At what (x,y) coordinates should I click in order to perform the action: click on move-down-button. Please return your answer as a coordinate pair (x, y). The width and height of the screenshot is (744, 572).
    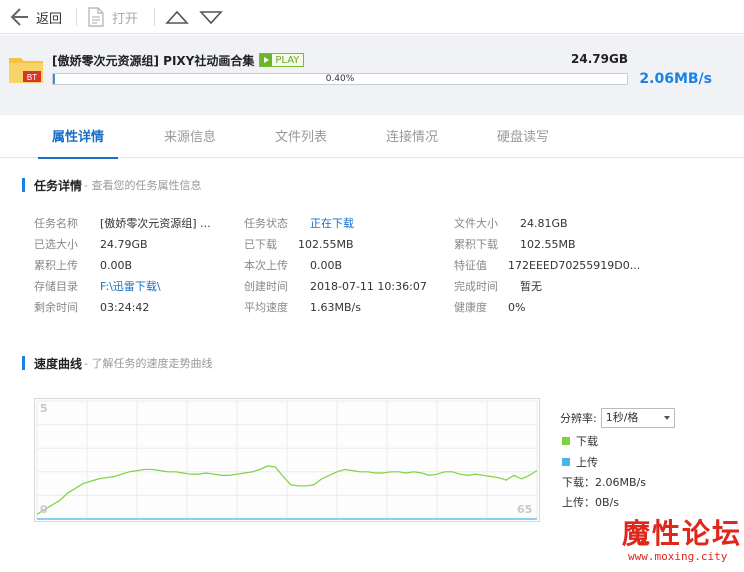
    Looking at the image, I should click on (211, 17).